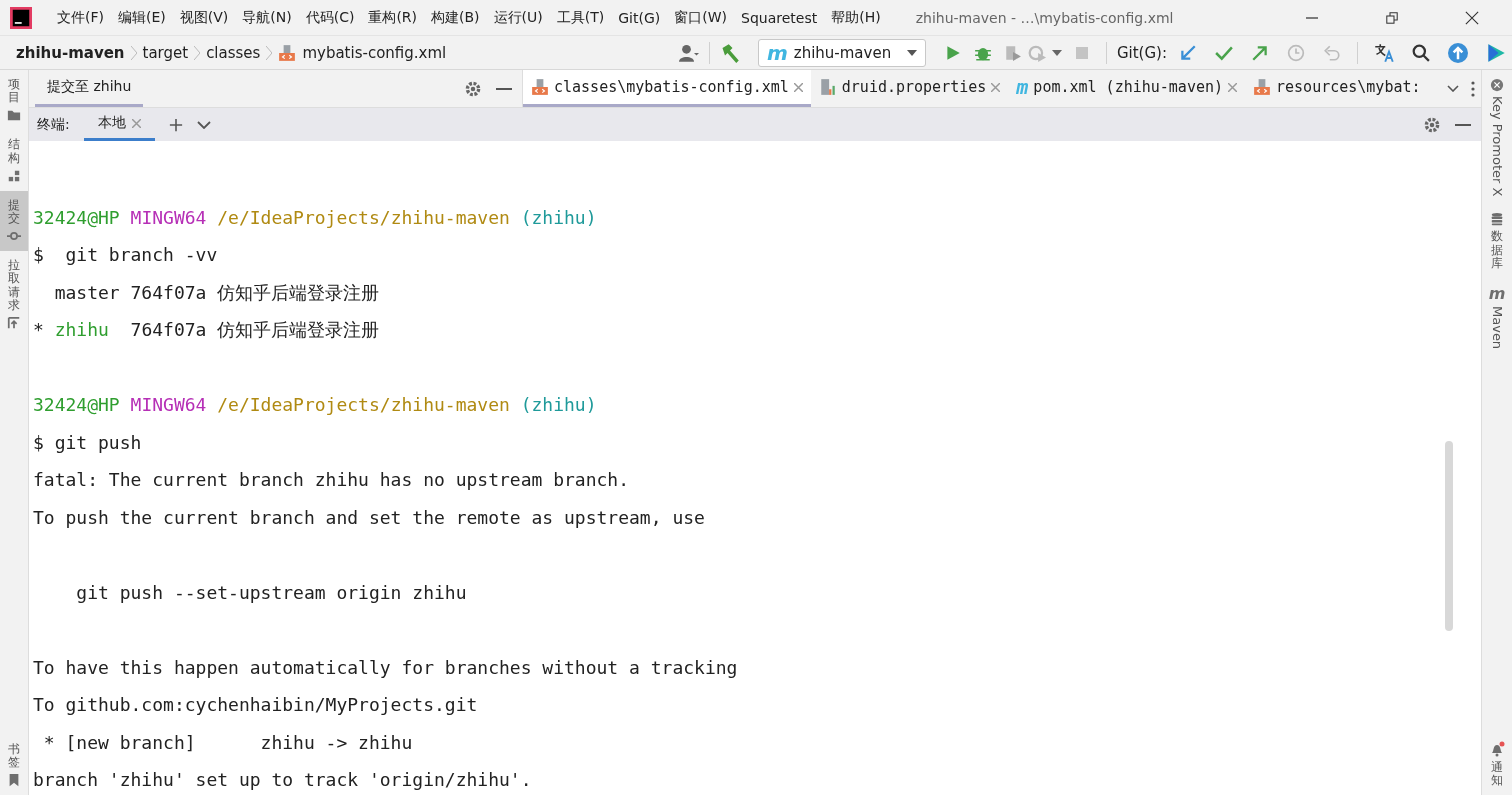  Describe the element at coordinates (14, 294) in the screenshot. I see `sidebar-tab: 拉取请求` at that location.